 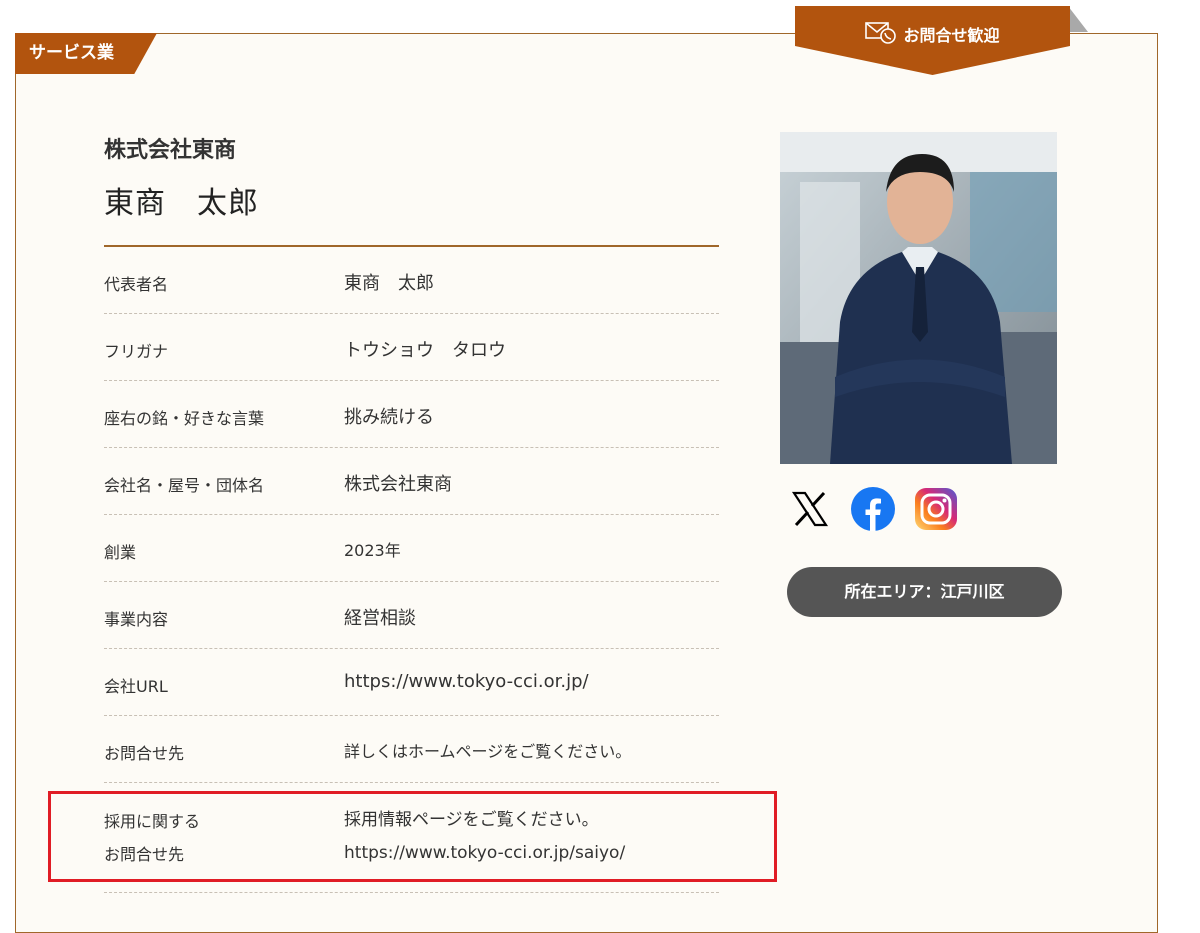 I want to click on row-value: 株式会社東商, so click(x=398, y=484).